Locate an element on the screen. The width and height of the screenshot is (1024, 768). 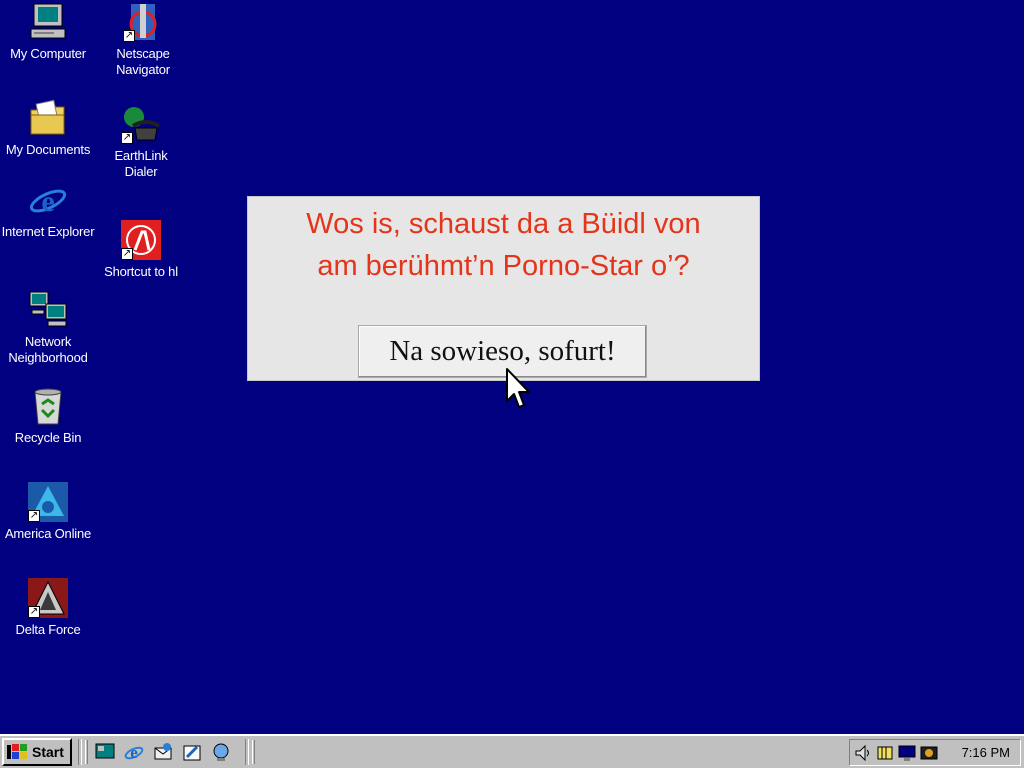
clock: 7:16 PM is located at coordinates (986, 752).